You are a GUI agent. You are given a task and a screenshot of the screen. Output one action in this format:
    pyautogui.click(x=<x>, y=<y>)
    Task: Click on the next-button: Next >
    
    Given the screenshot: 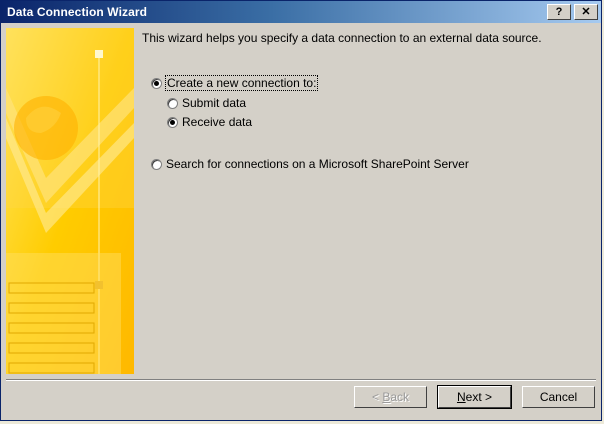 What is the action you would take?
    pyautogui.click(x=474, y=397)
    